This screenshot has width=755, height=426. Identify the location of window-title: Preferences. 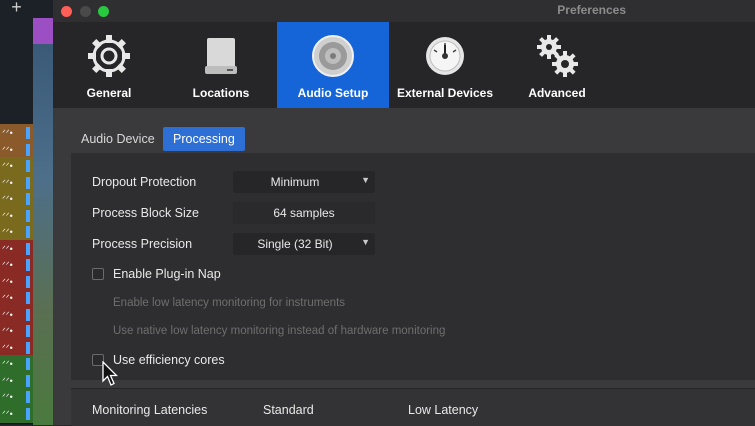
(591, 10).